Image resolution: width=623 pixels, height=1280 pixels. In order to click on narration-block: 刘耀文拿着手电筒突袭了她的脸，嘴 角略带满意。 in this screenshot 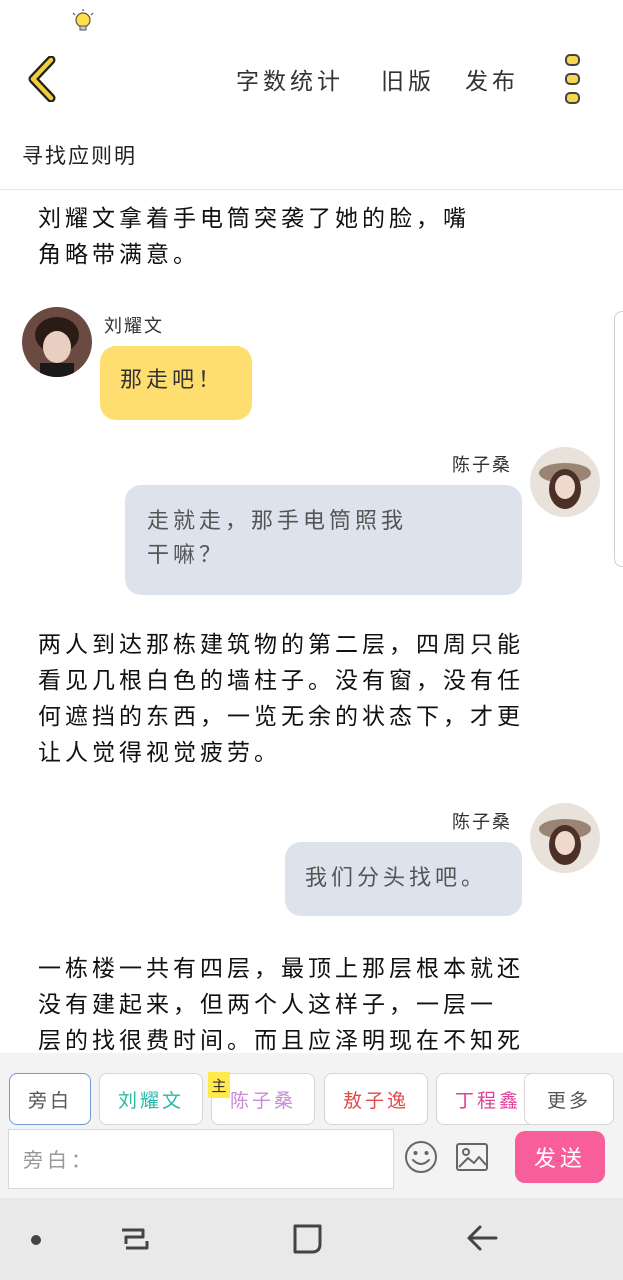, I will do `click(254, 237)`.